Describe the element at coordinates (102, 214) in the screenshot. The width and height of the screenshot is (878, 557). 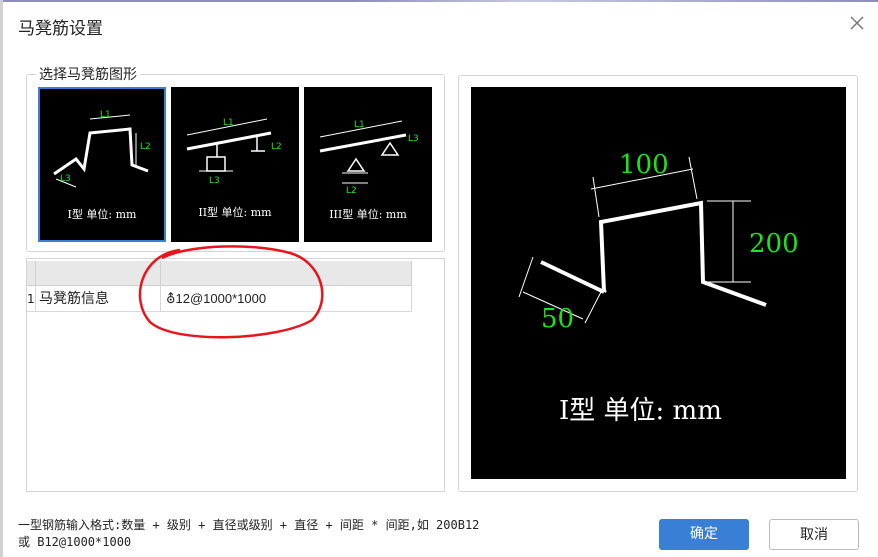
I see `type-1-label: I型 单位: mm` at that location.